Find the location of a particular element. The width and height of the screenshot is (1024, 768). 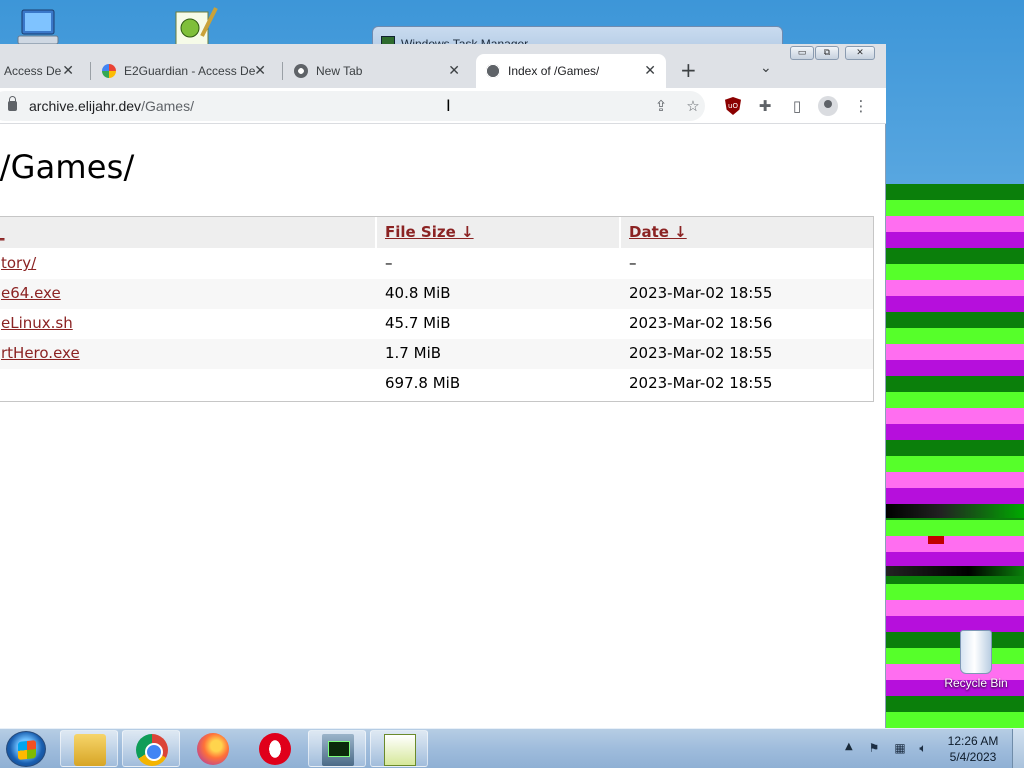

taskbar-firefox is located at coordinates (213, 748).